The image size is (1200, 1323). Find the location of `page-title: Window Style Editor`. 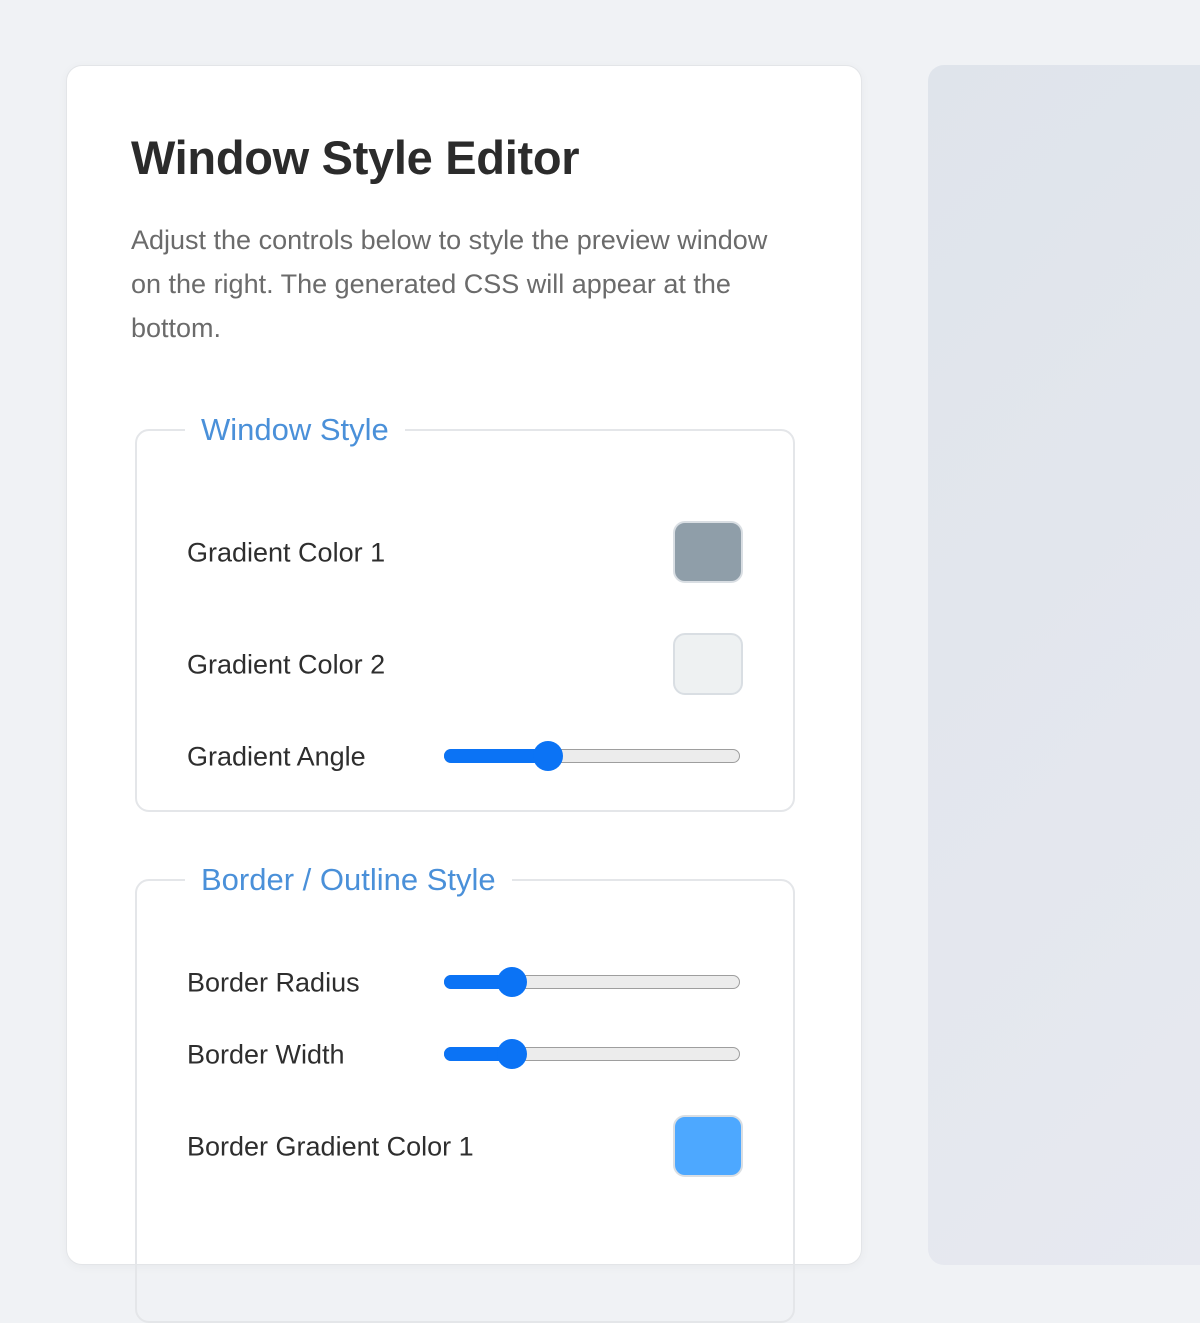

page-title: Window Style Editor is located at coordinates (355, 157).